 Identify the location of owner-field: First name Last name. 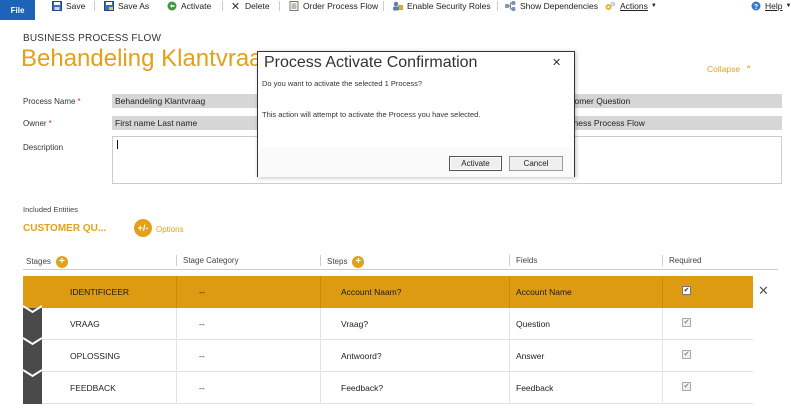
(185, 123).